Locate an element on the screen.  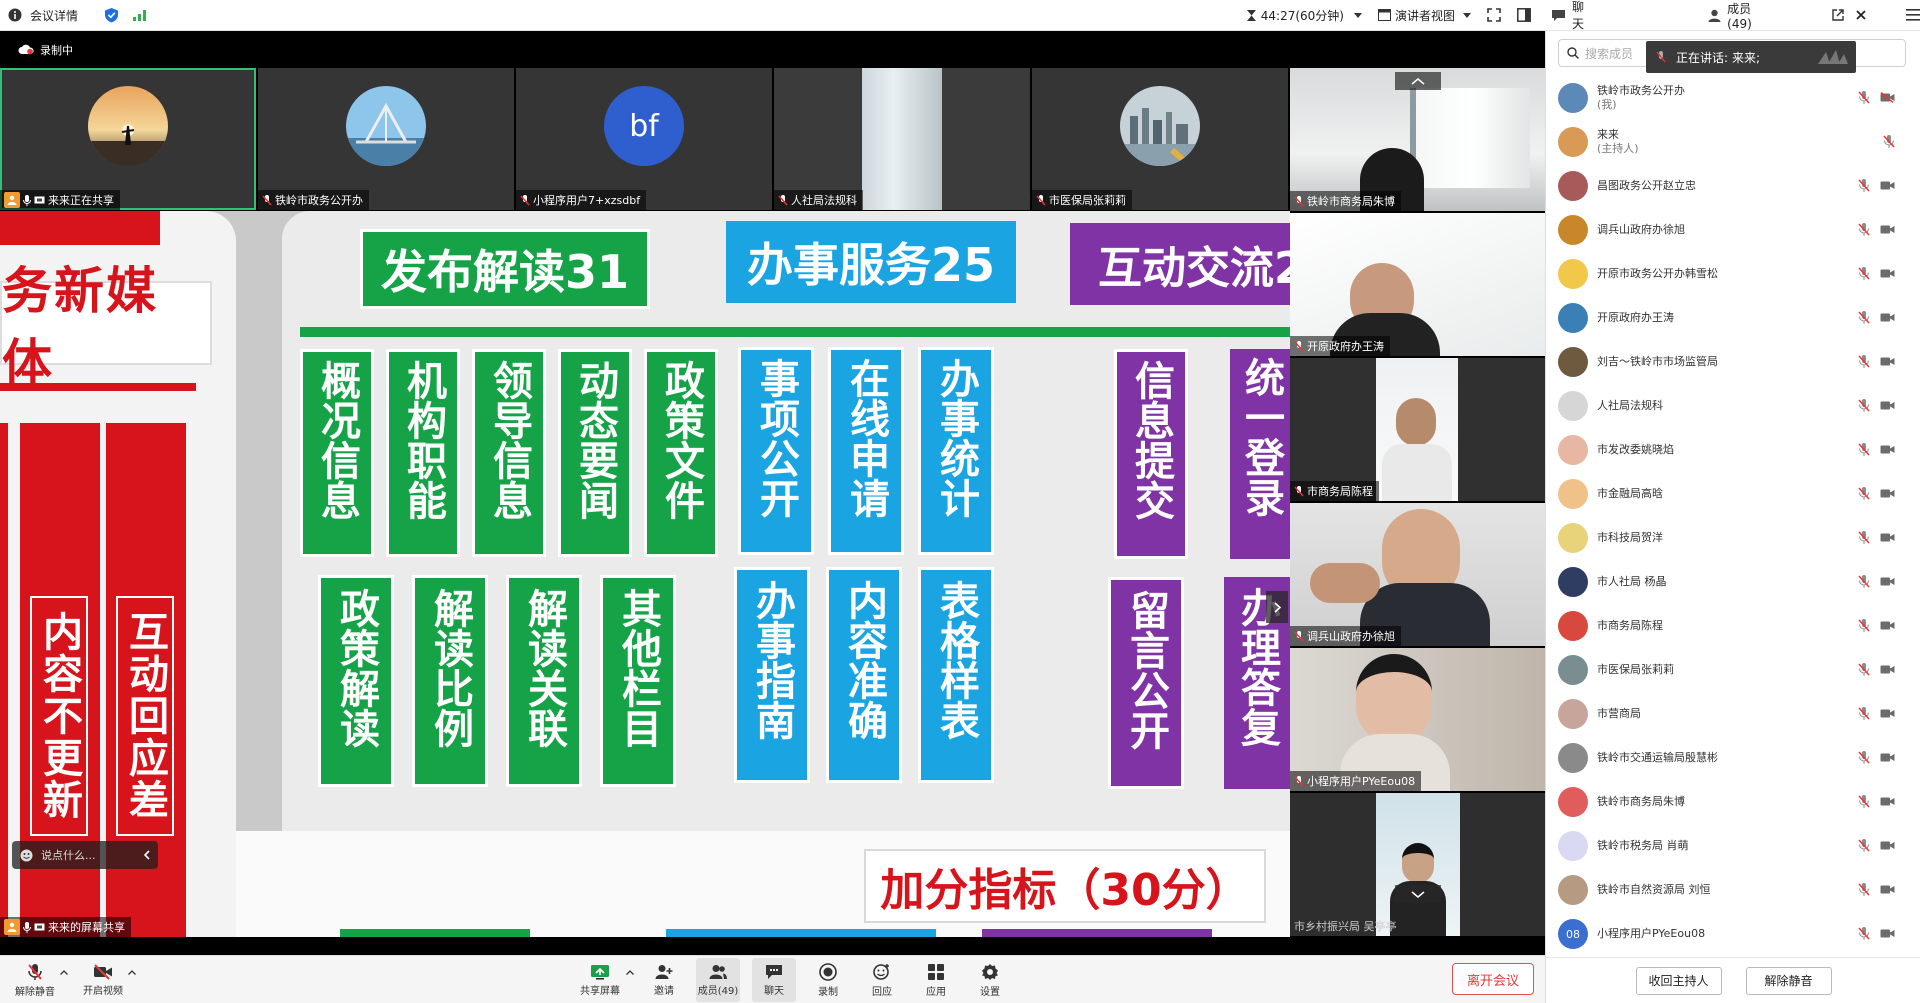
member-row: 市医保局张莉莉 is located at coordinates (1733, 670).